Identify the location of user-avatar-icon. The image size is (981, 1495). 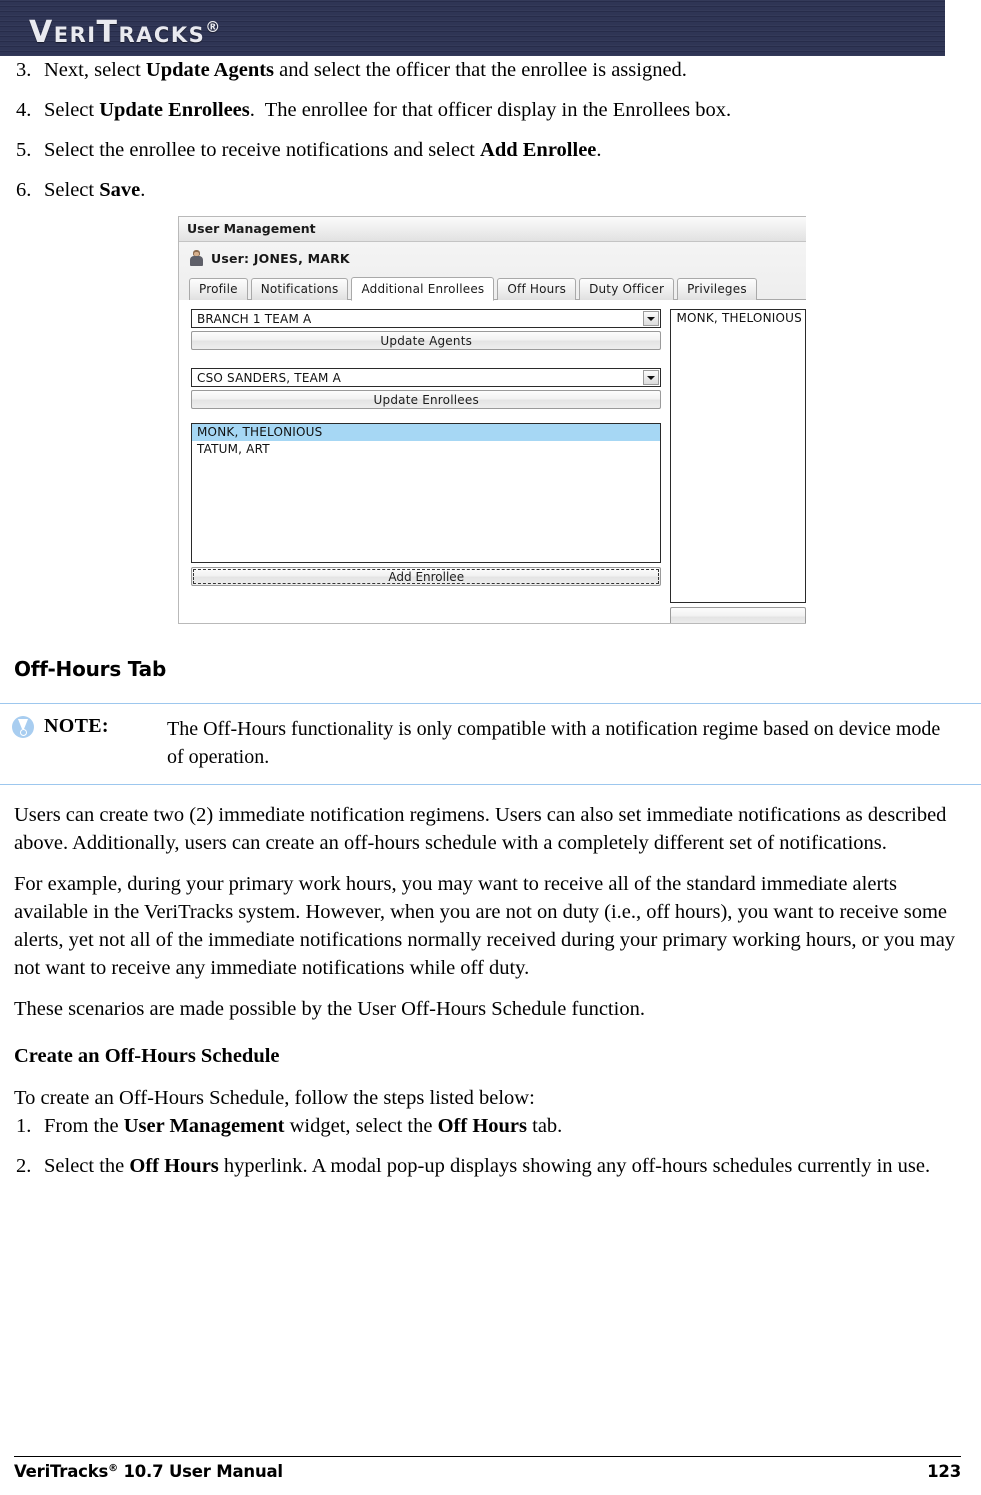
(196, 258).